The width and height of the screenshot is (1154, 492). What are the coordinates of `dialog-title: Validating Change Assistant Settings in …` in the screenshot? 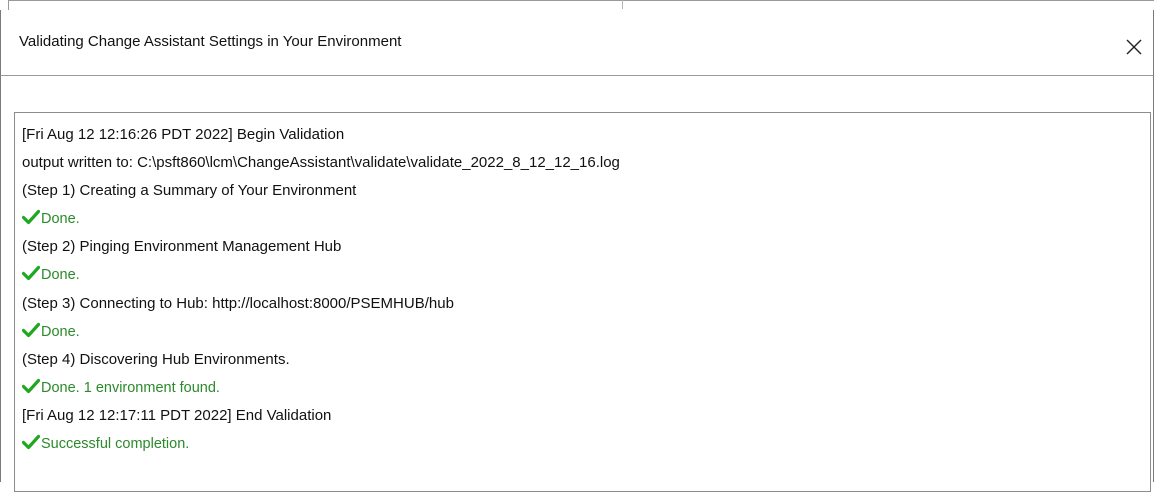 It's located at (210, 41).